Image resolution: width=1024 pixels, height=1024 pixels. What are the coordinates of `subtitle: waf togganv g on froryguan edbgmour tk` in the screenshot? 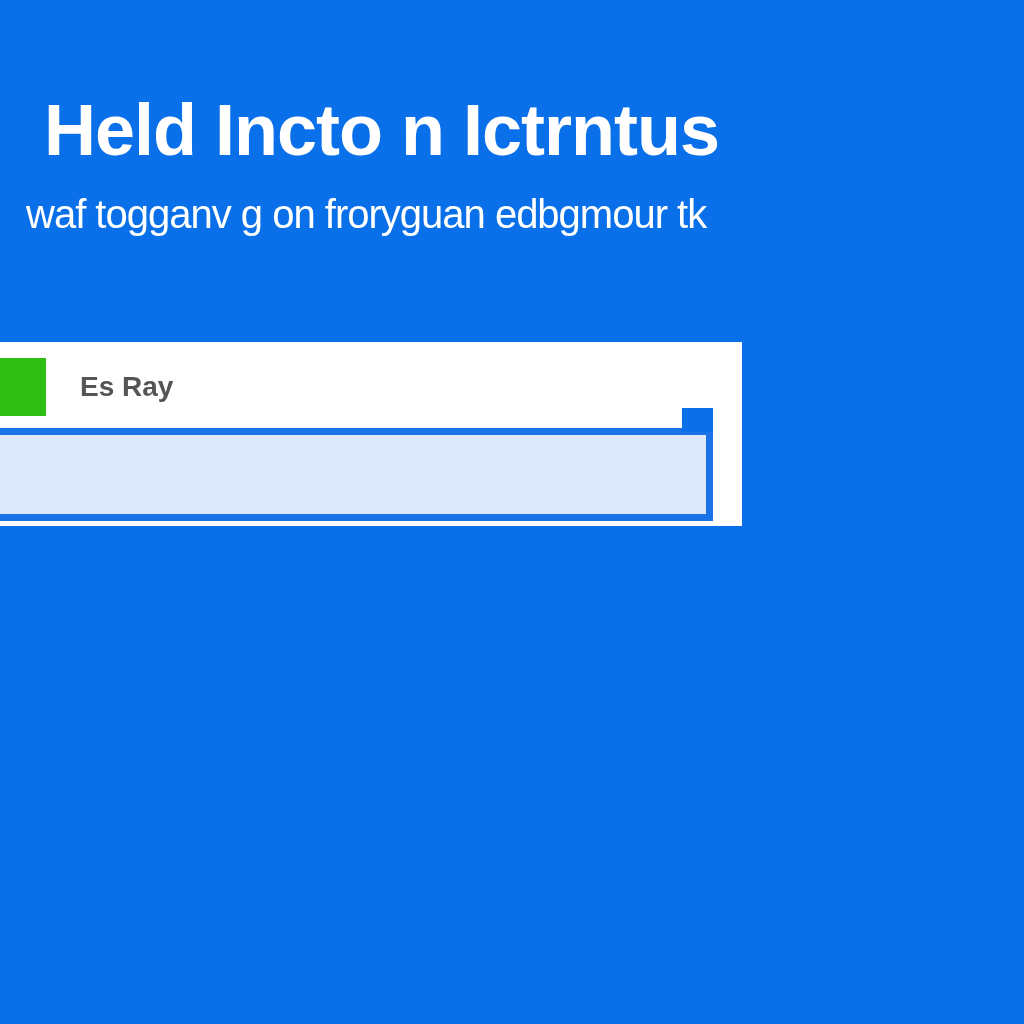 It's located at (366, 214).